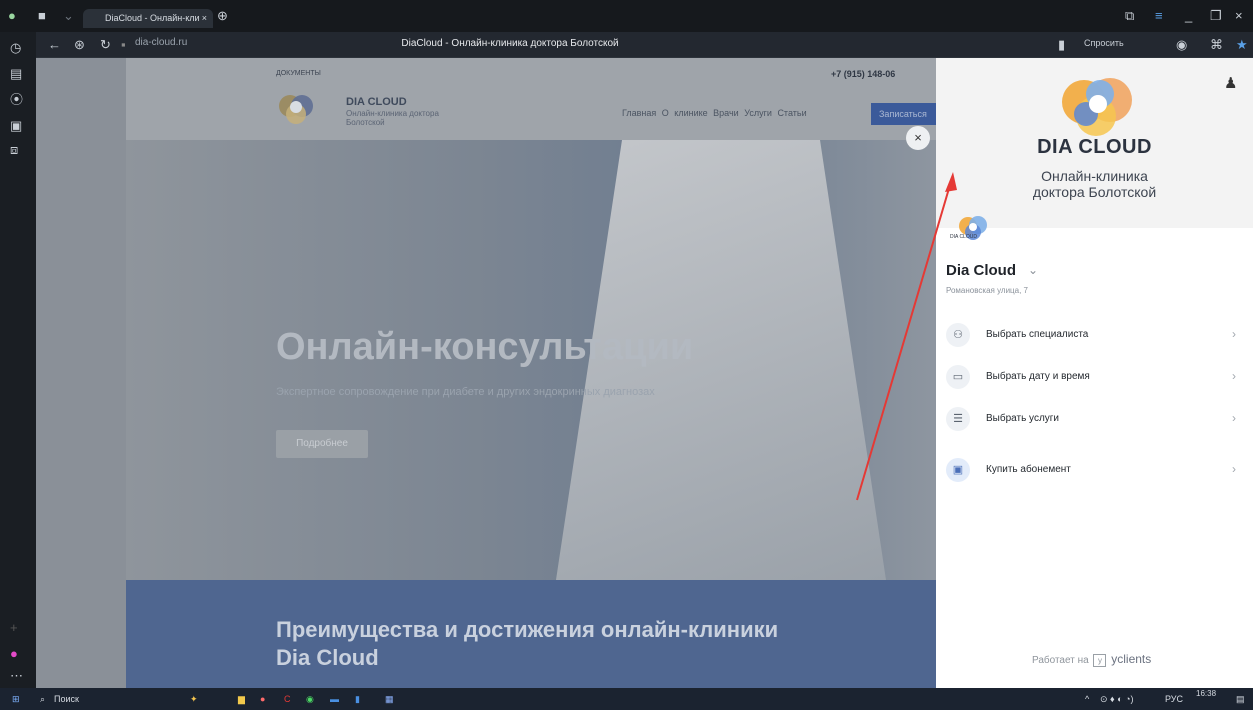  What do you see at coordinates (1159, 16) in the screenshot?
I see `extensions-icon: ≡` at bounding box center [1159, 16].